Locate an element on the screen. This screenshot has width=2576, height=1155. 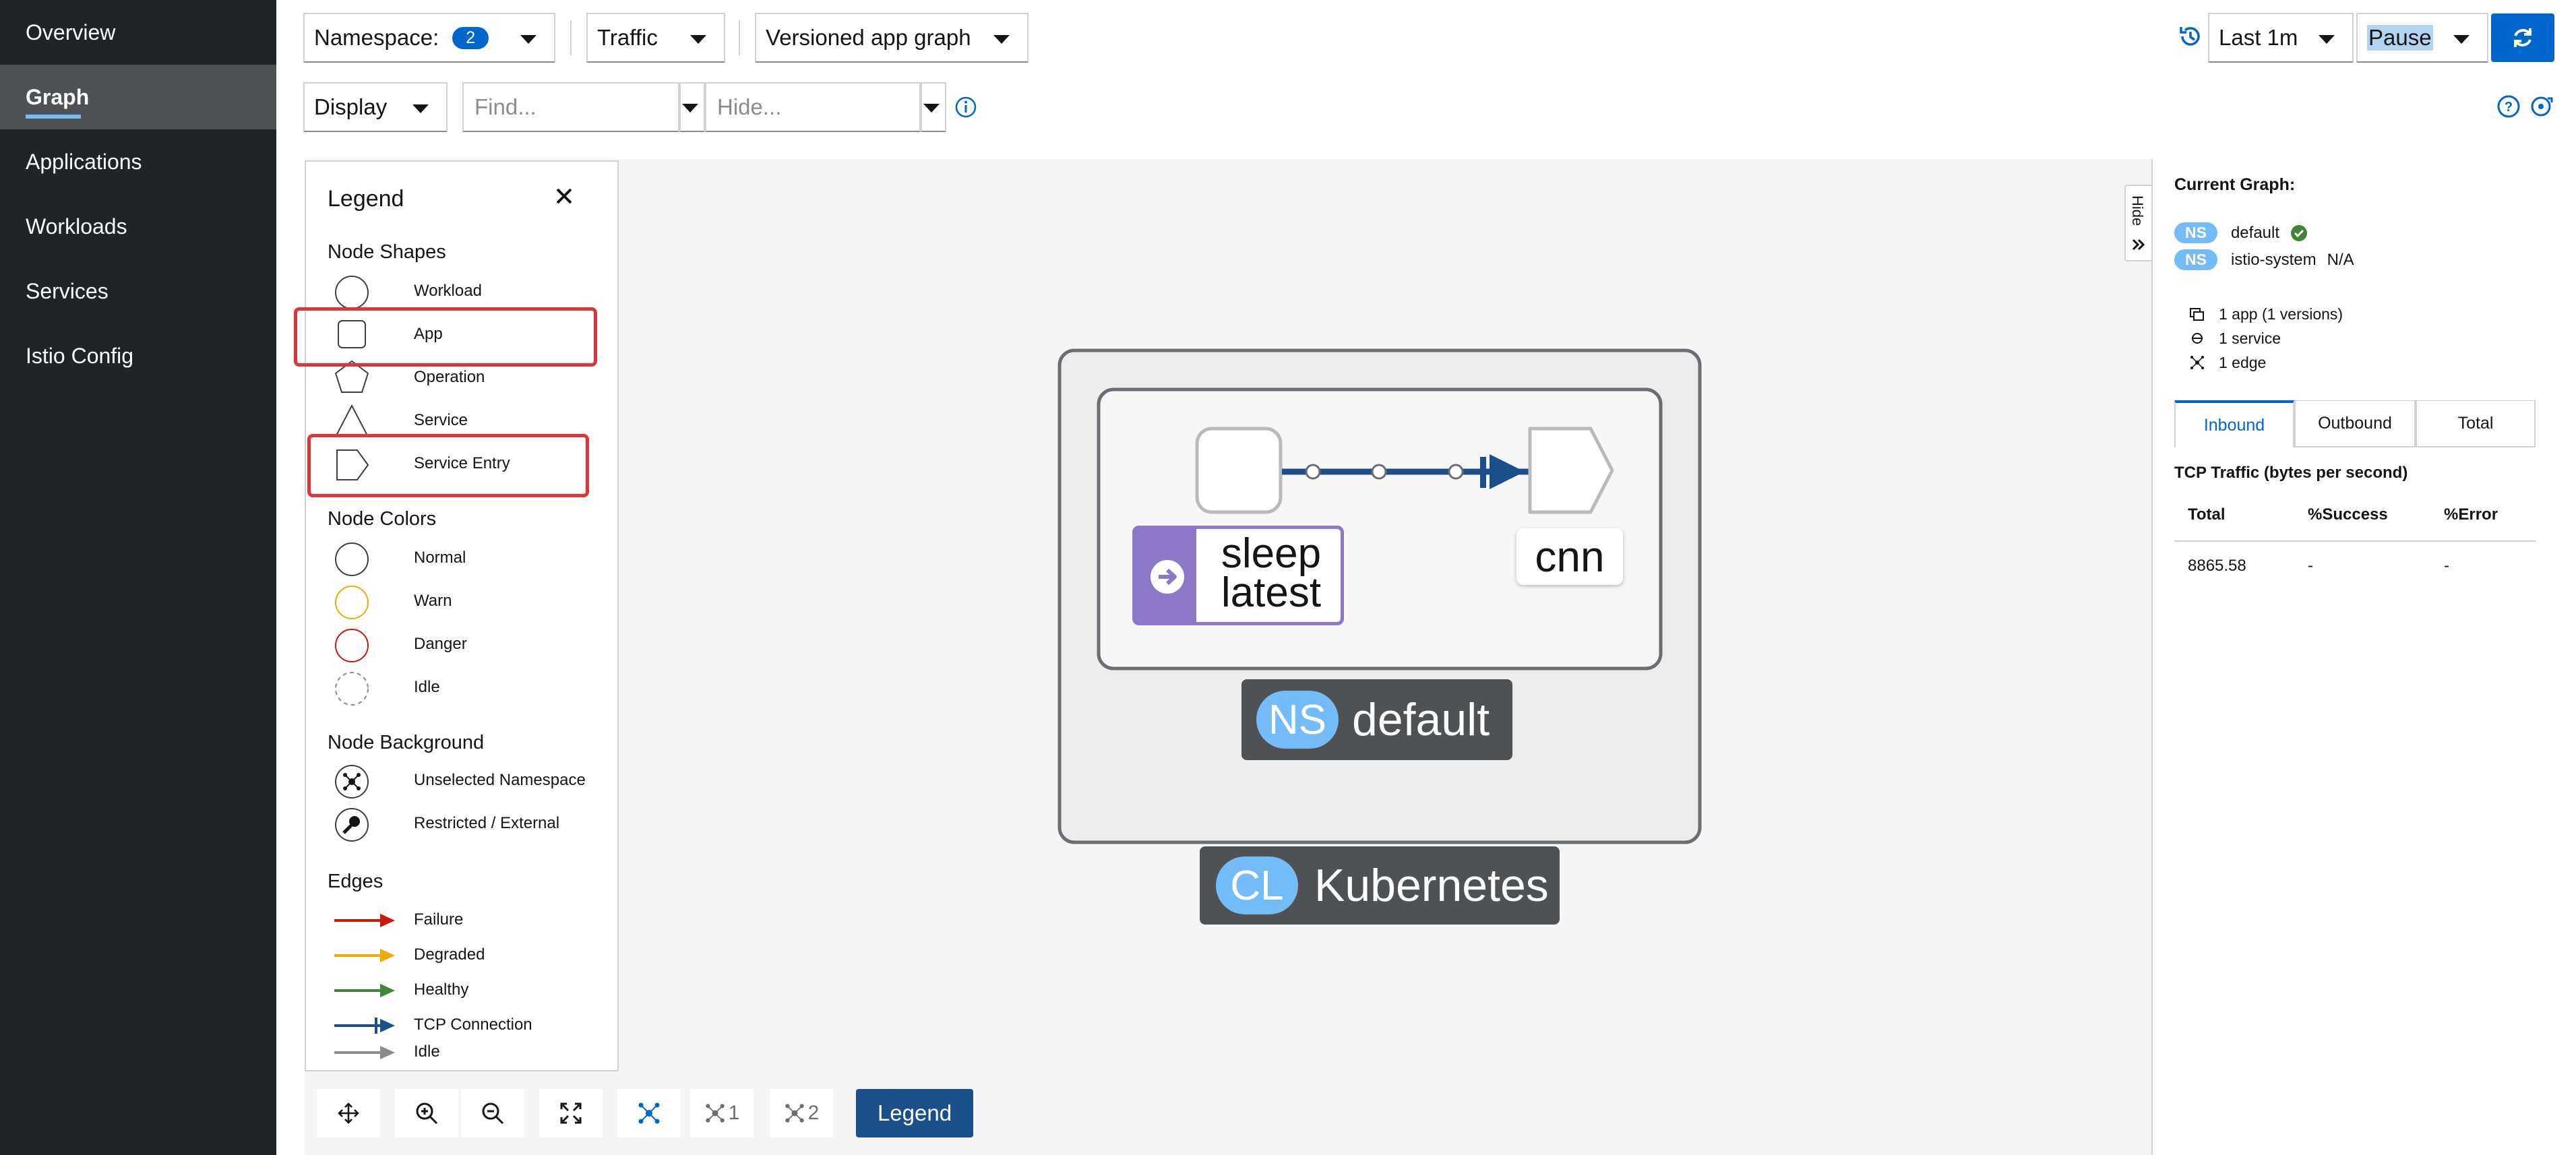
app-node-label: sleep latest is located at coordinates (1238, 575).